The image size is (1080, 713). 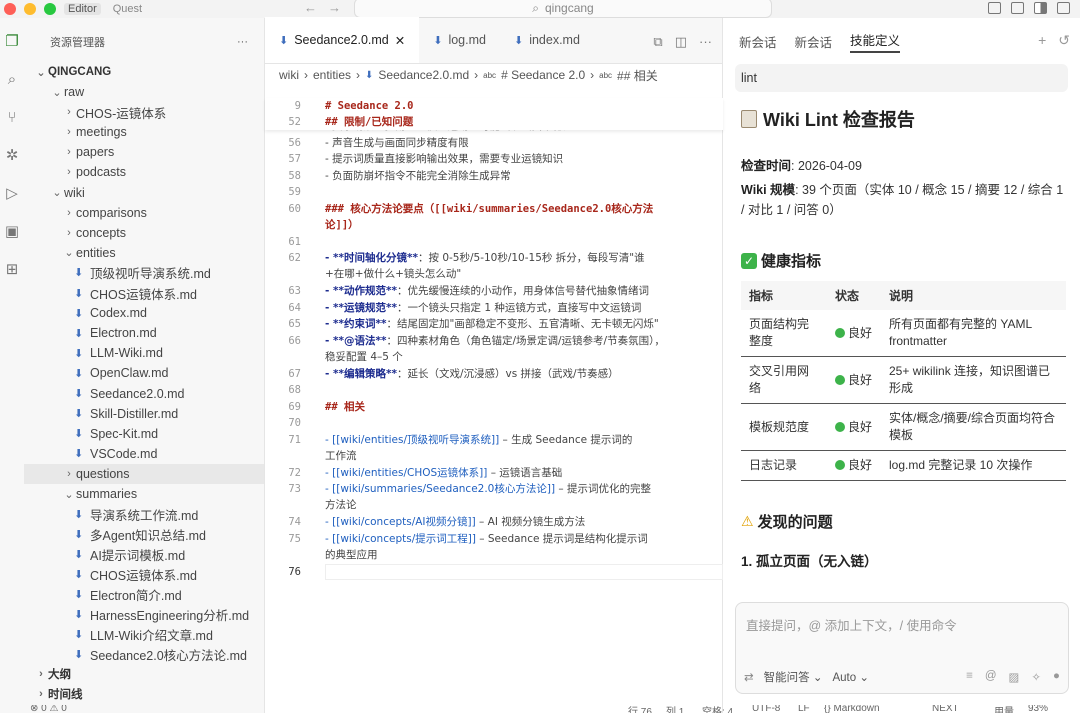 What do you see at coordinates (144, 253) in the screenshot?
I see `folder-item: ⌄ entities` at bounding box center [144, 253].